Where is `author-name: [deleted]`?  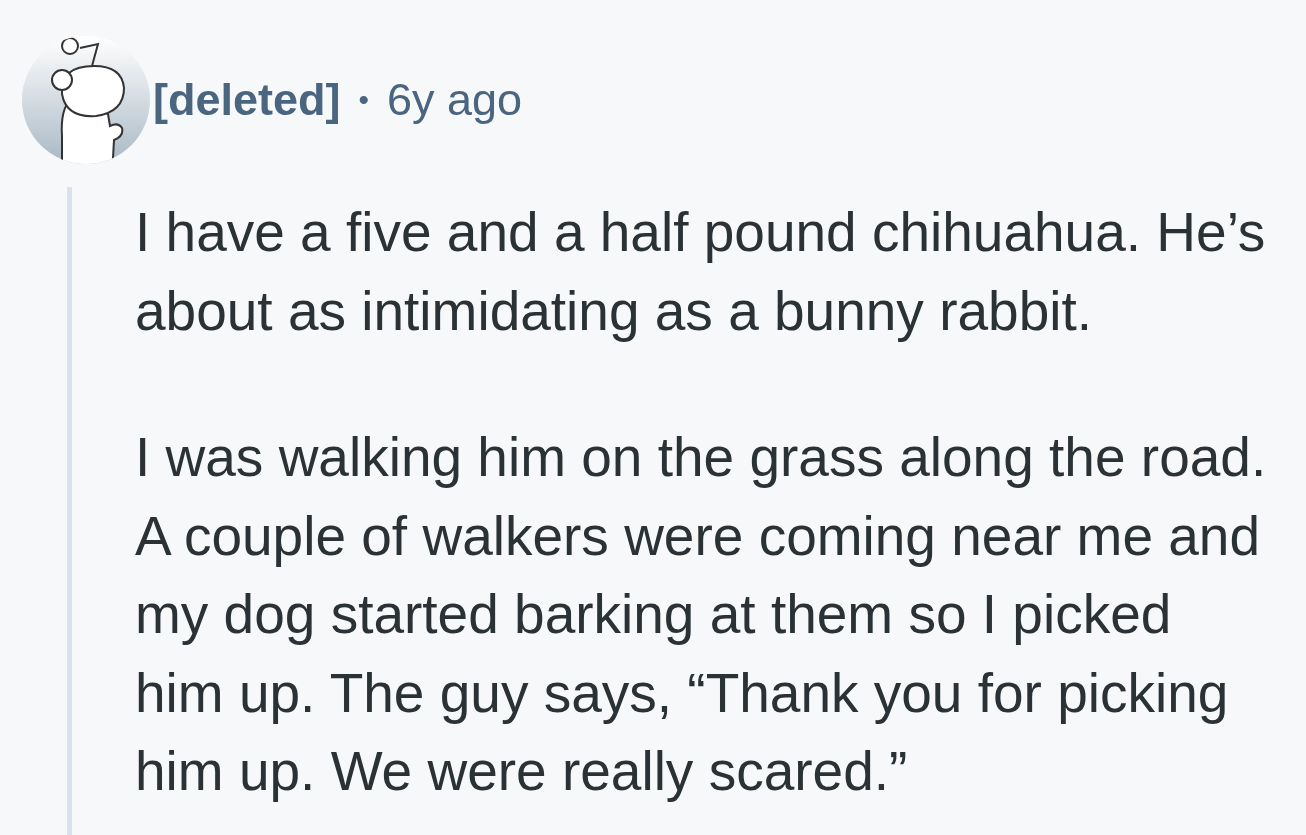 author-name: [deleted] is located at coordinates (247, 100).